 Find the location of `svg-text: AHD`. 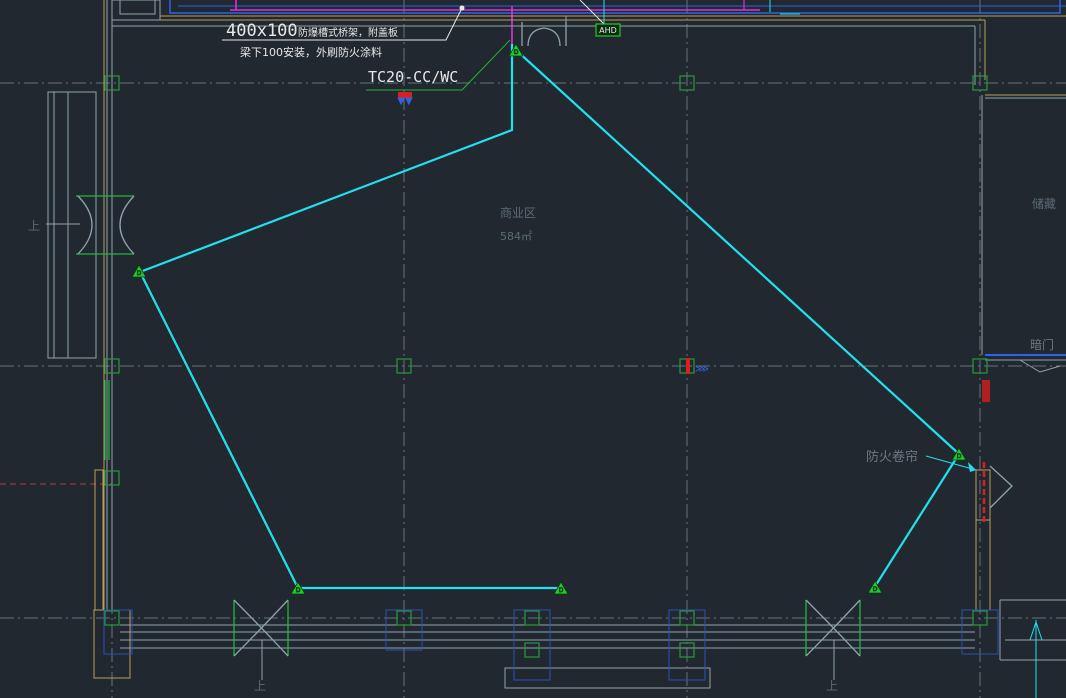

svg-text: AHD is located at coordinates (608, 30).